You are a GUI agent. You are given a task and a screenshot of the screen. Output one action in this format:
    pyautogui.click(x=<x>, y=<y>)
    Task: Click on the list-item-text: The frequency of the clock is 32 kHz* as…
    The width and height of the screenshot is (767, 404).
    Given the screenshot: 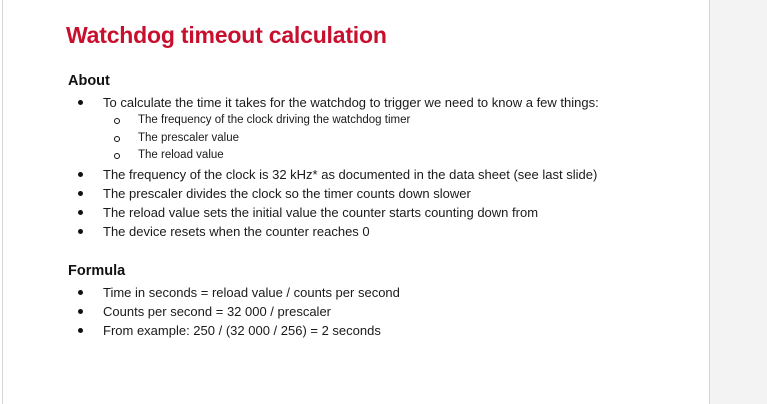 What is the action you would take?
    pyautogui.click(x=350, y=174)
    